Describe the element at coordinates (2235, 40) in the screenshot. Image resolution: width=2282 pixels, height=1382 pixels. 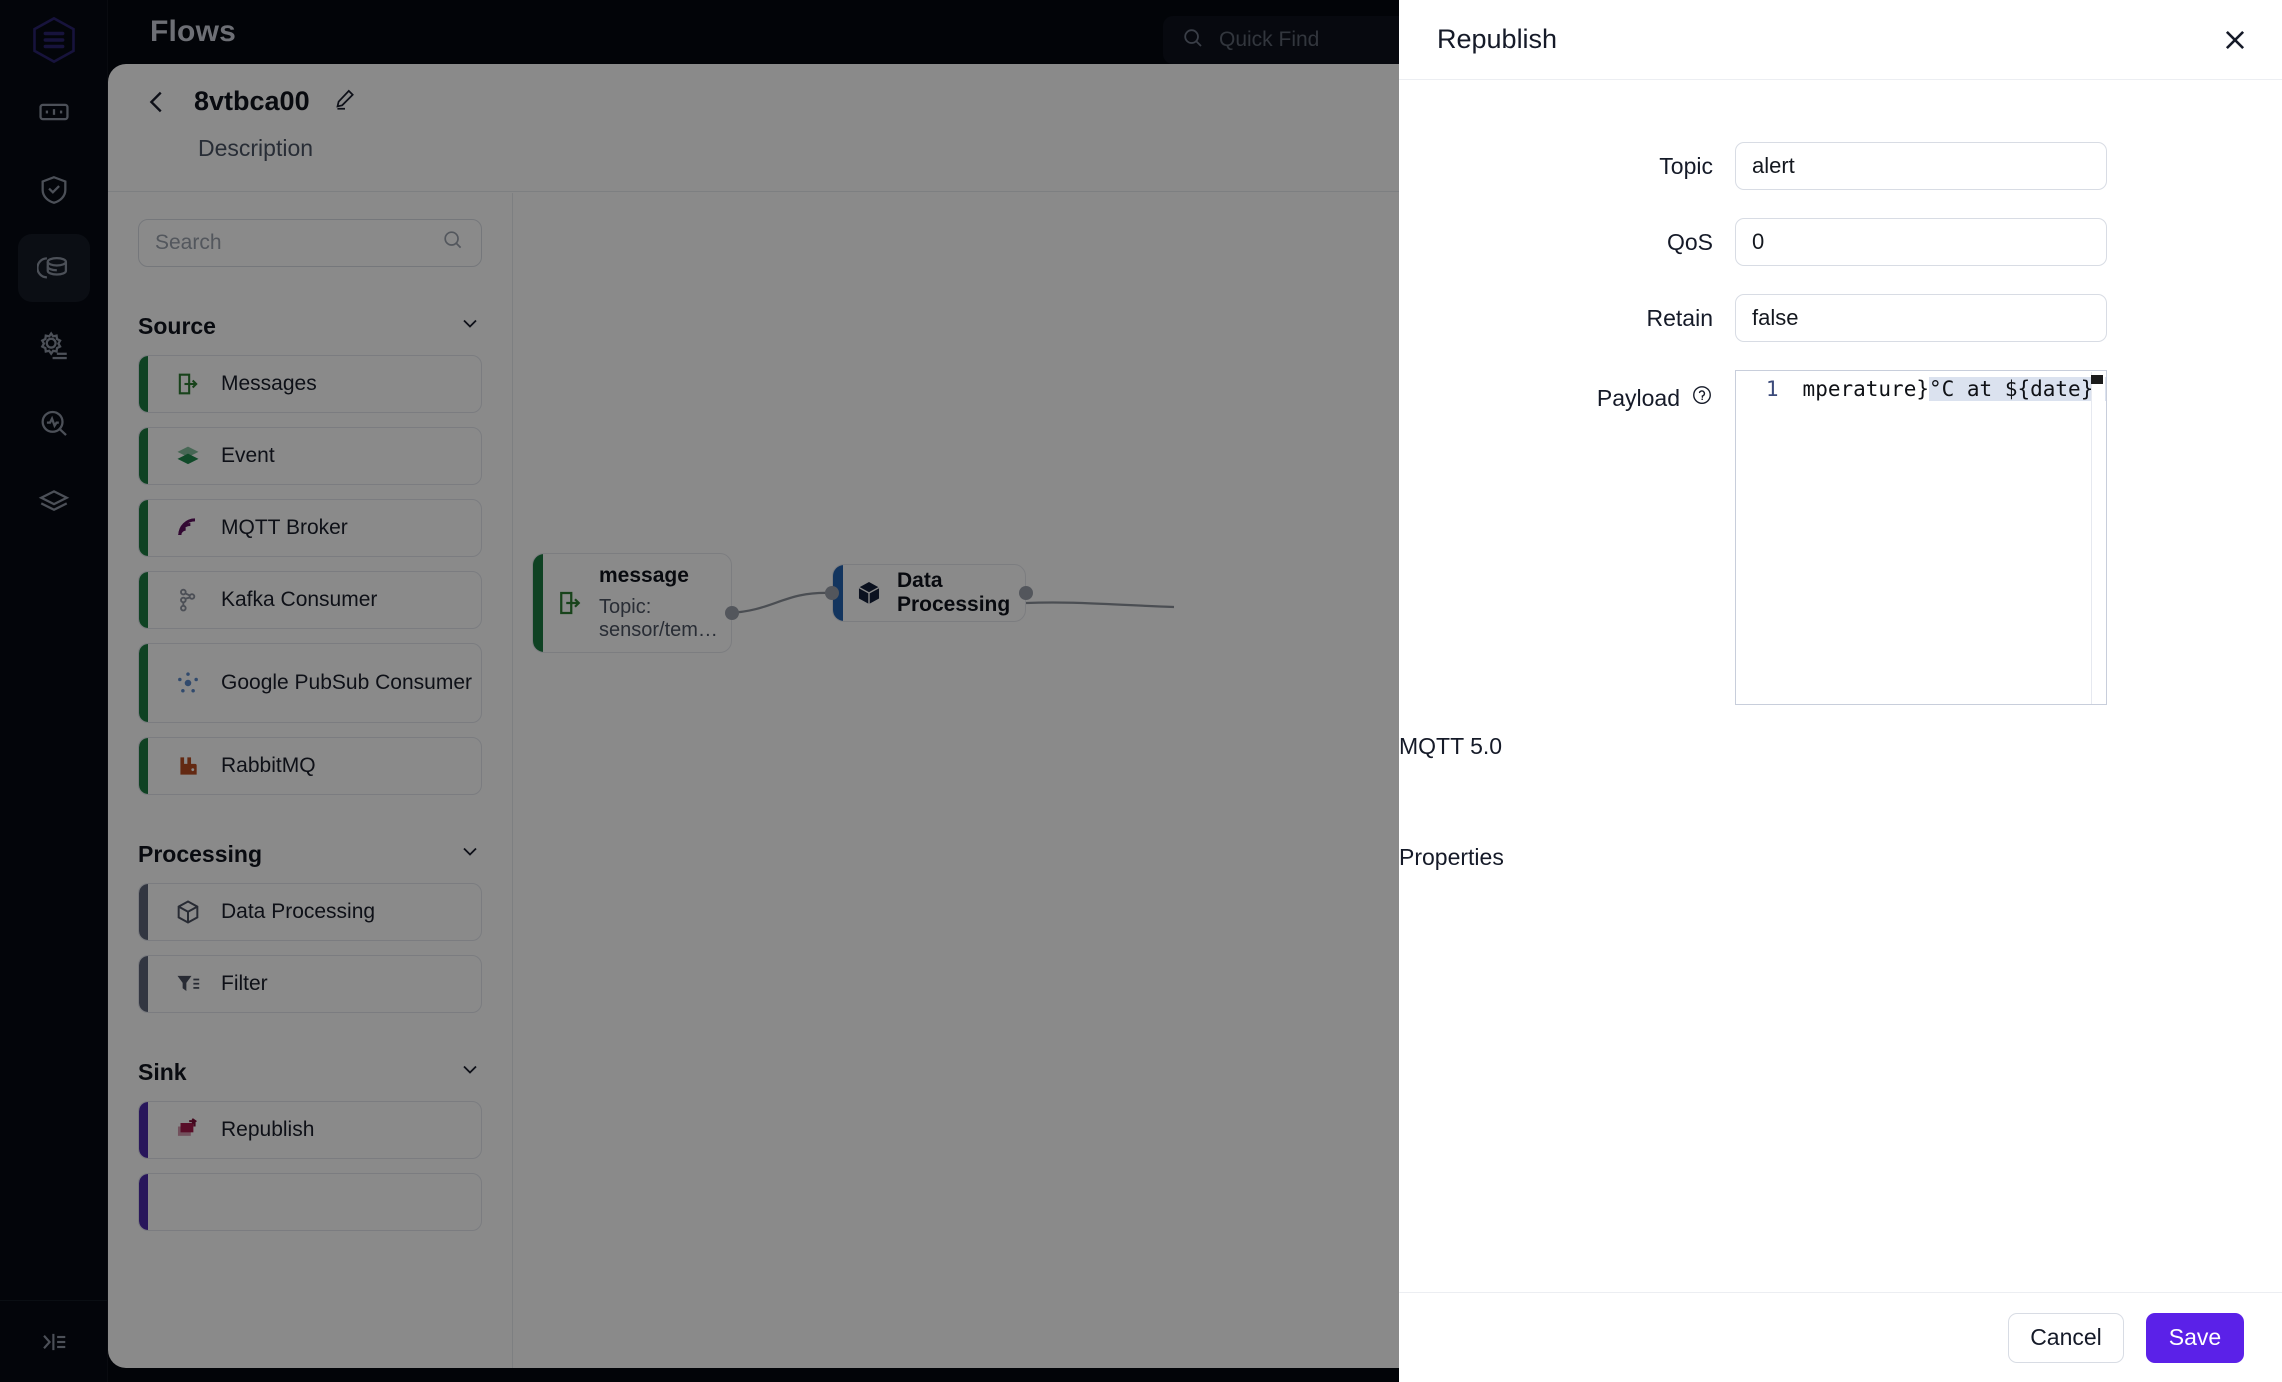
I see `close-icon` at that location.